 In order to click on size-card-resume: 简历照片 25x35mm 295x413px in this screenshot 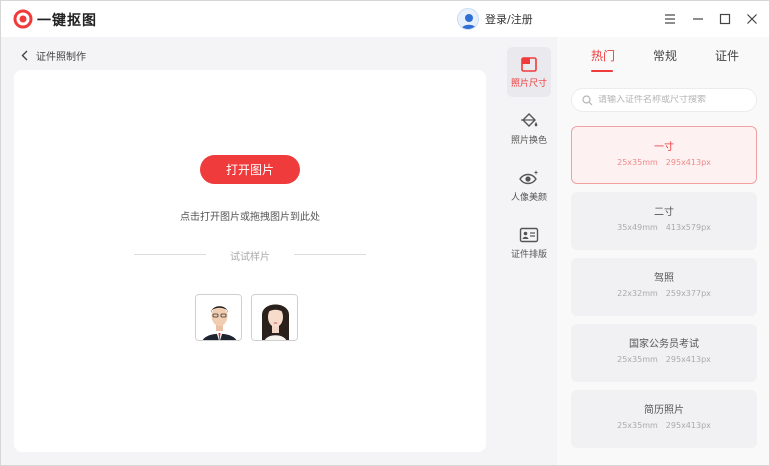, I will do `click(664, 419)`.